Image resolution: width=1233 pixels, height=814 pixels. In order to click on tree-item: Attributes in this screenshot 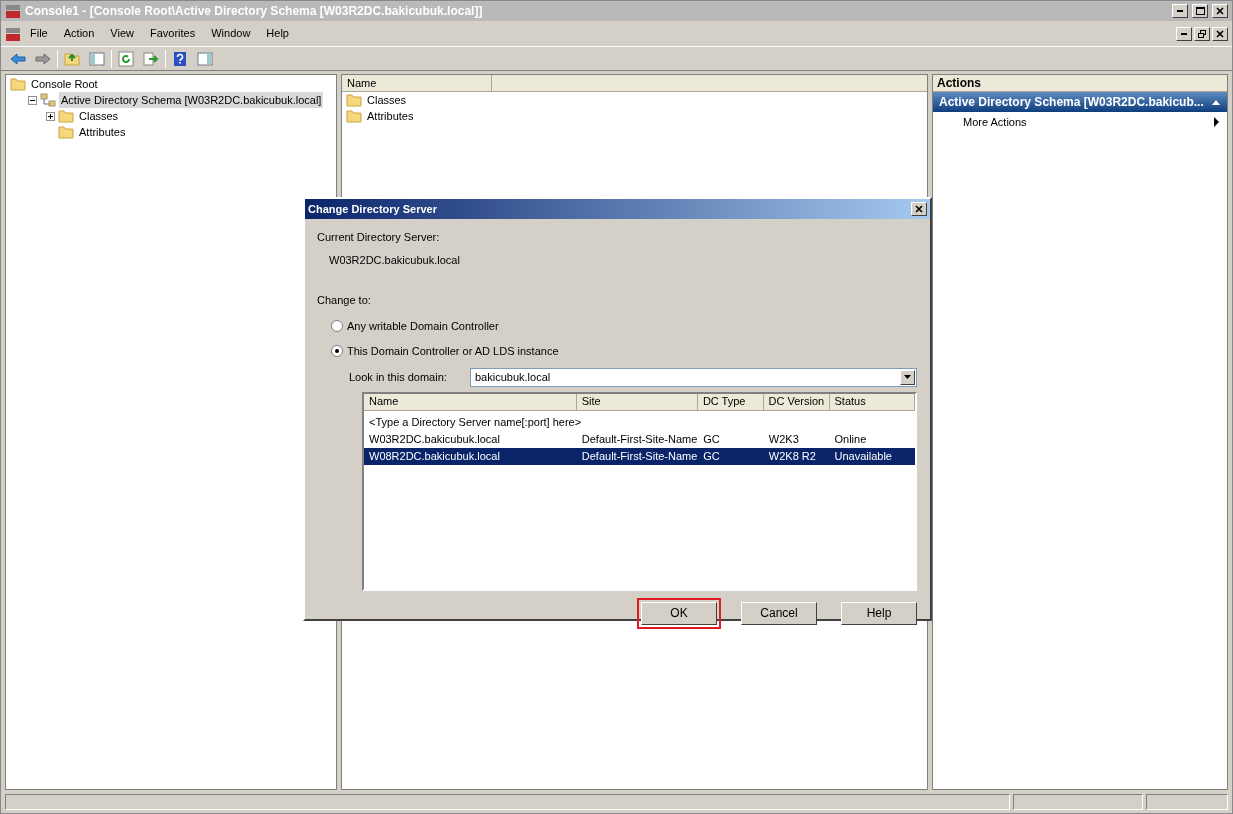, I will do `click(102, 132)`.